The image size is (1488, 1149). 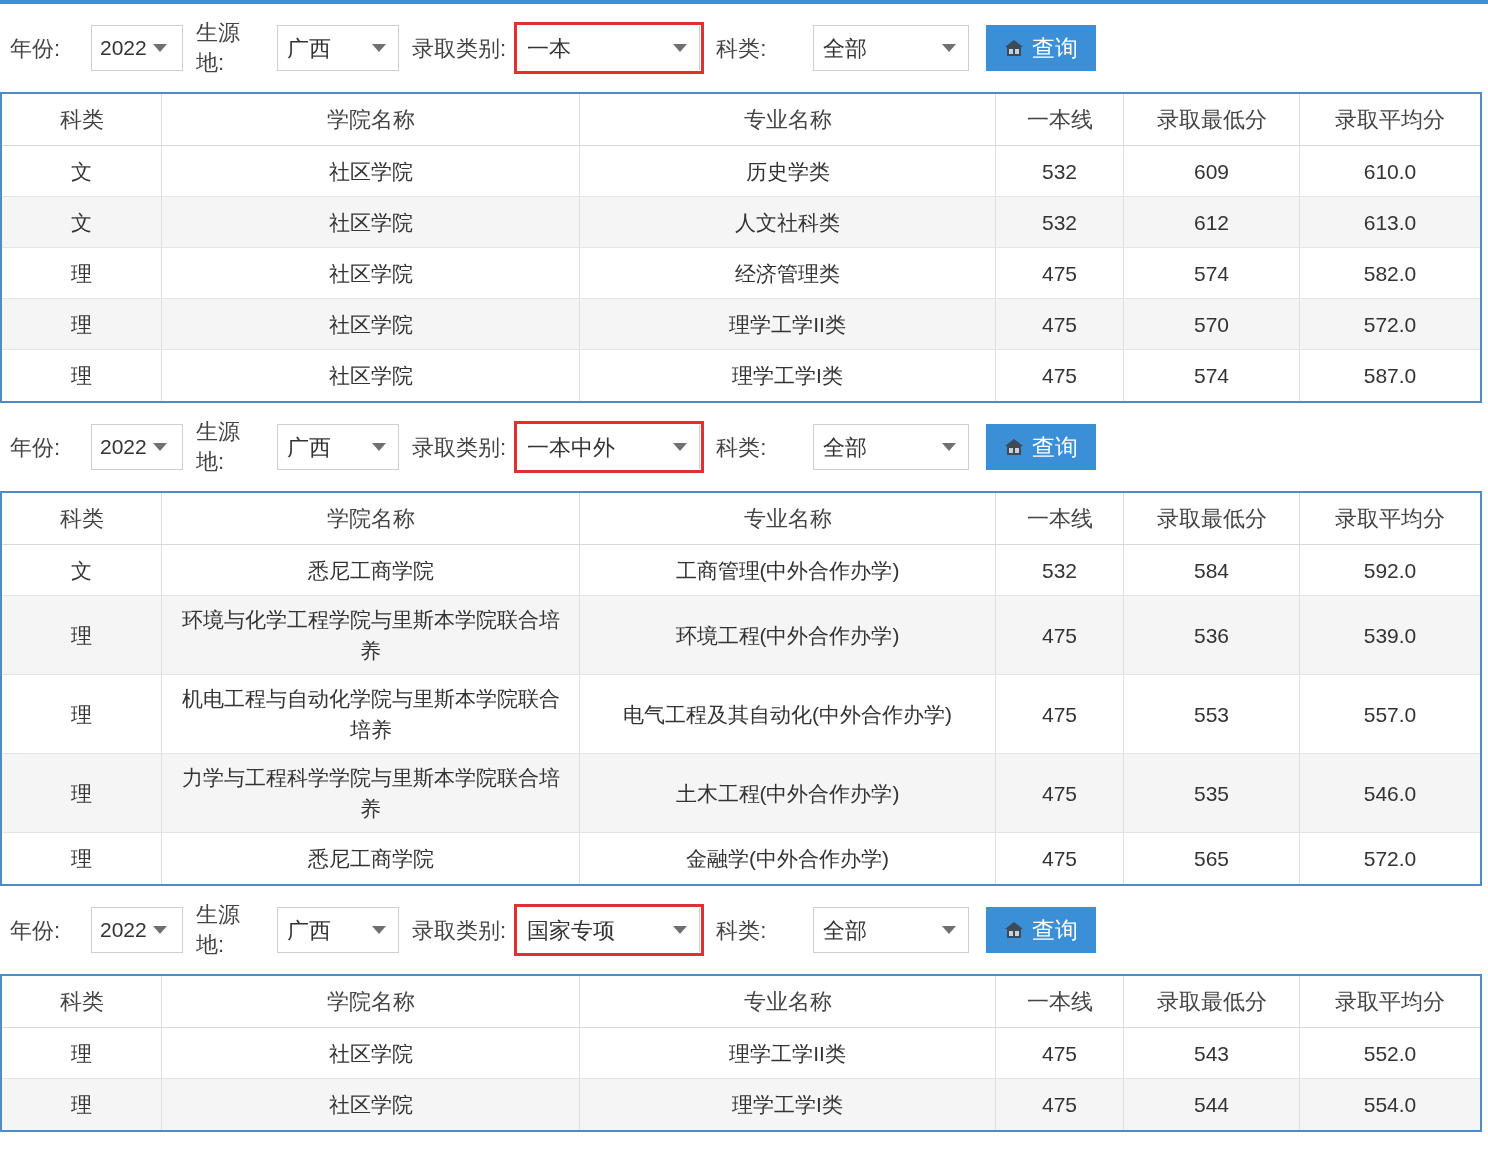 I want to click on table-cell-text: 544, so click(x=1211, y=1105).